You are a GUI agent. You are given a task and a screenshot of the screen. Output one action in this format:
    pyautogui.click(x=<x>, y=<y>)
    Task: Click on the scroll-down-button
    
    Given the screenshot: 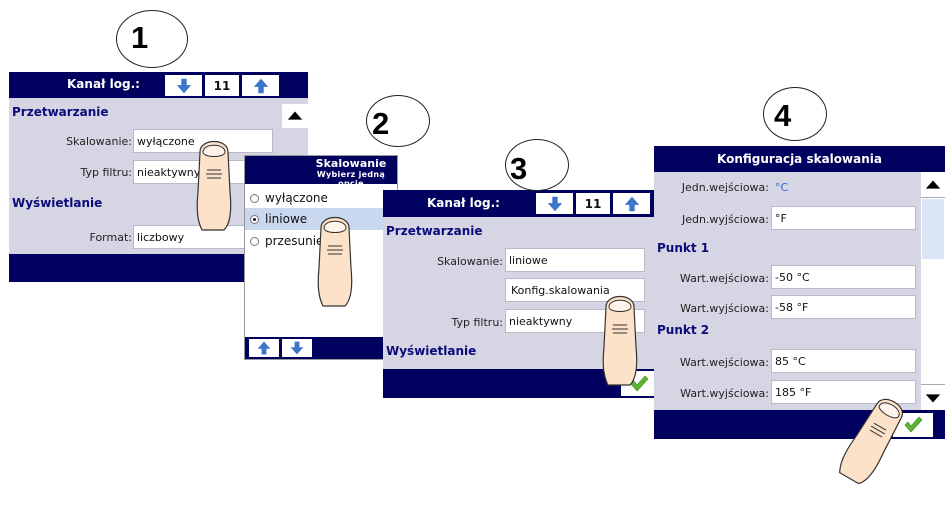 What is the action you would take?
    pyautogui.click(x=933, y=397)
    